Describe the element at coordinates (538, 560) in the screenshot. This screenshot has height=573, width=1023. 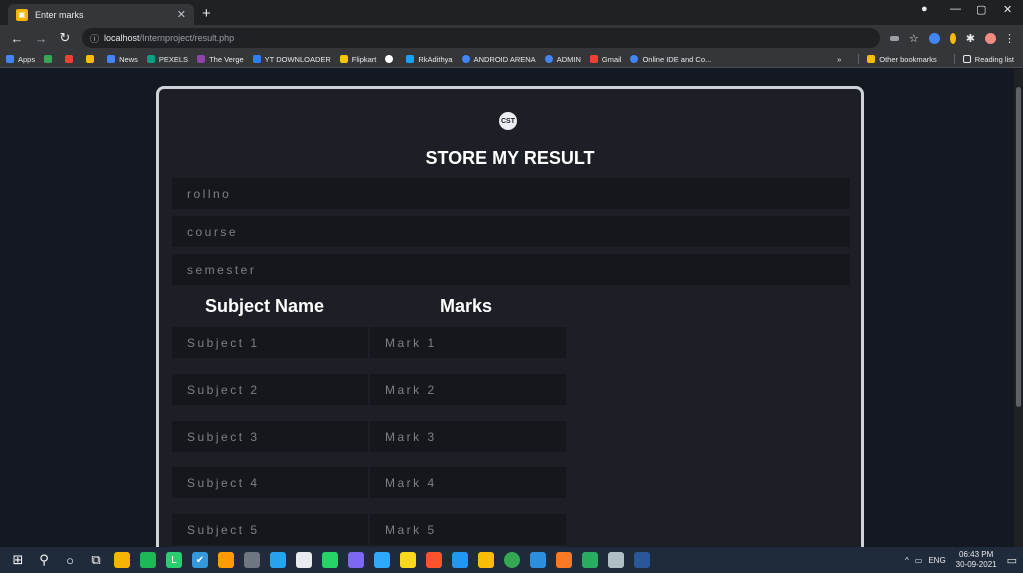
I see `vscode-icon` at that location.